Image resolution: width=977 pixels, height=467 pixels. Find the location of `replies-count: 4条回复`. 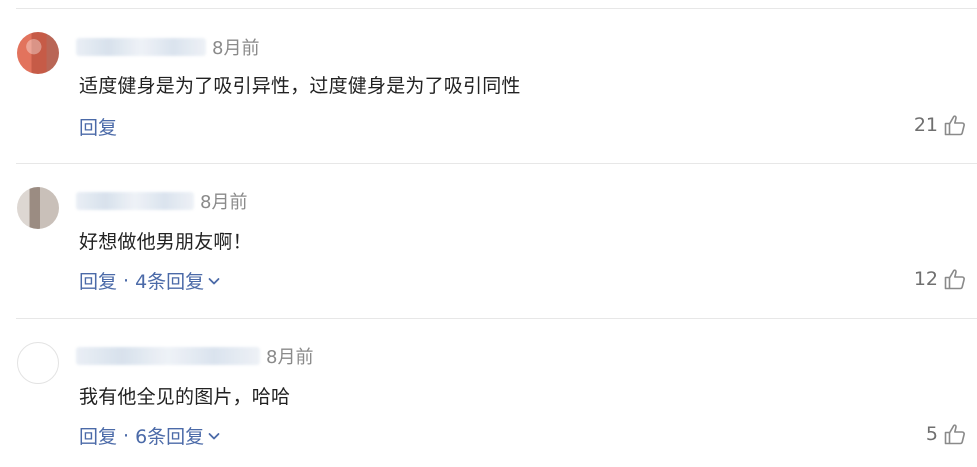

replies-count: 4条回复 is located at coordinates (170, 282).